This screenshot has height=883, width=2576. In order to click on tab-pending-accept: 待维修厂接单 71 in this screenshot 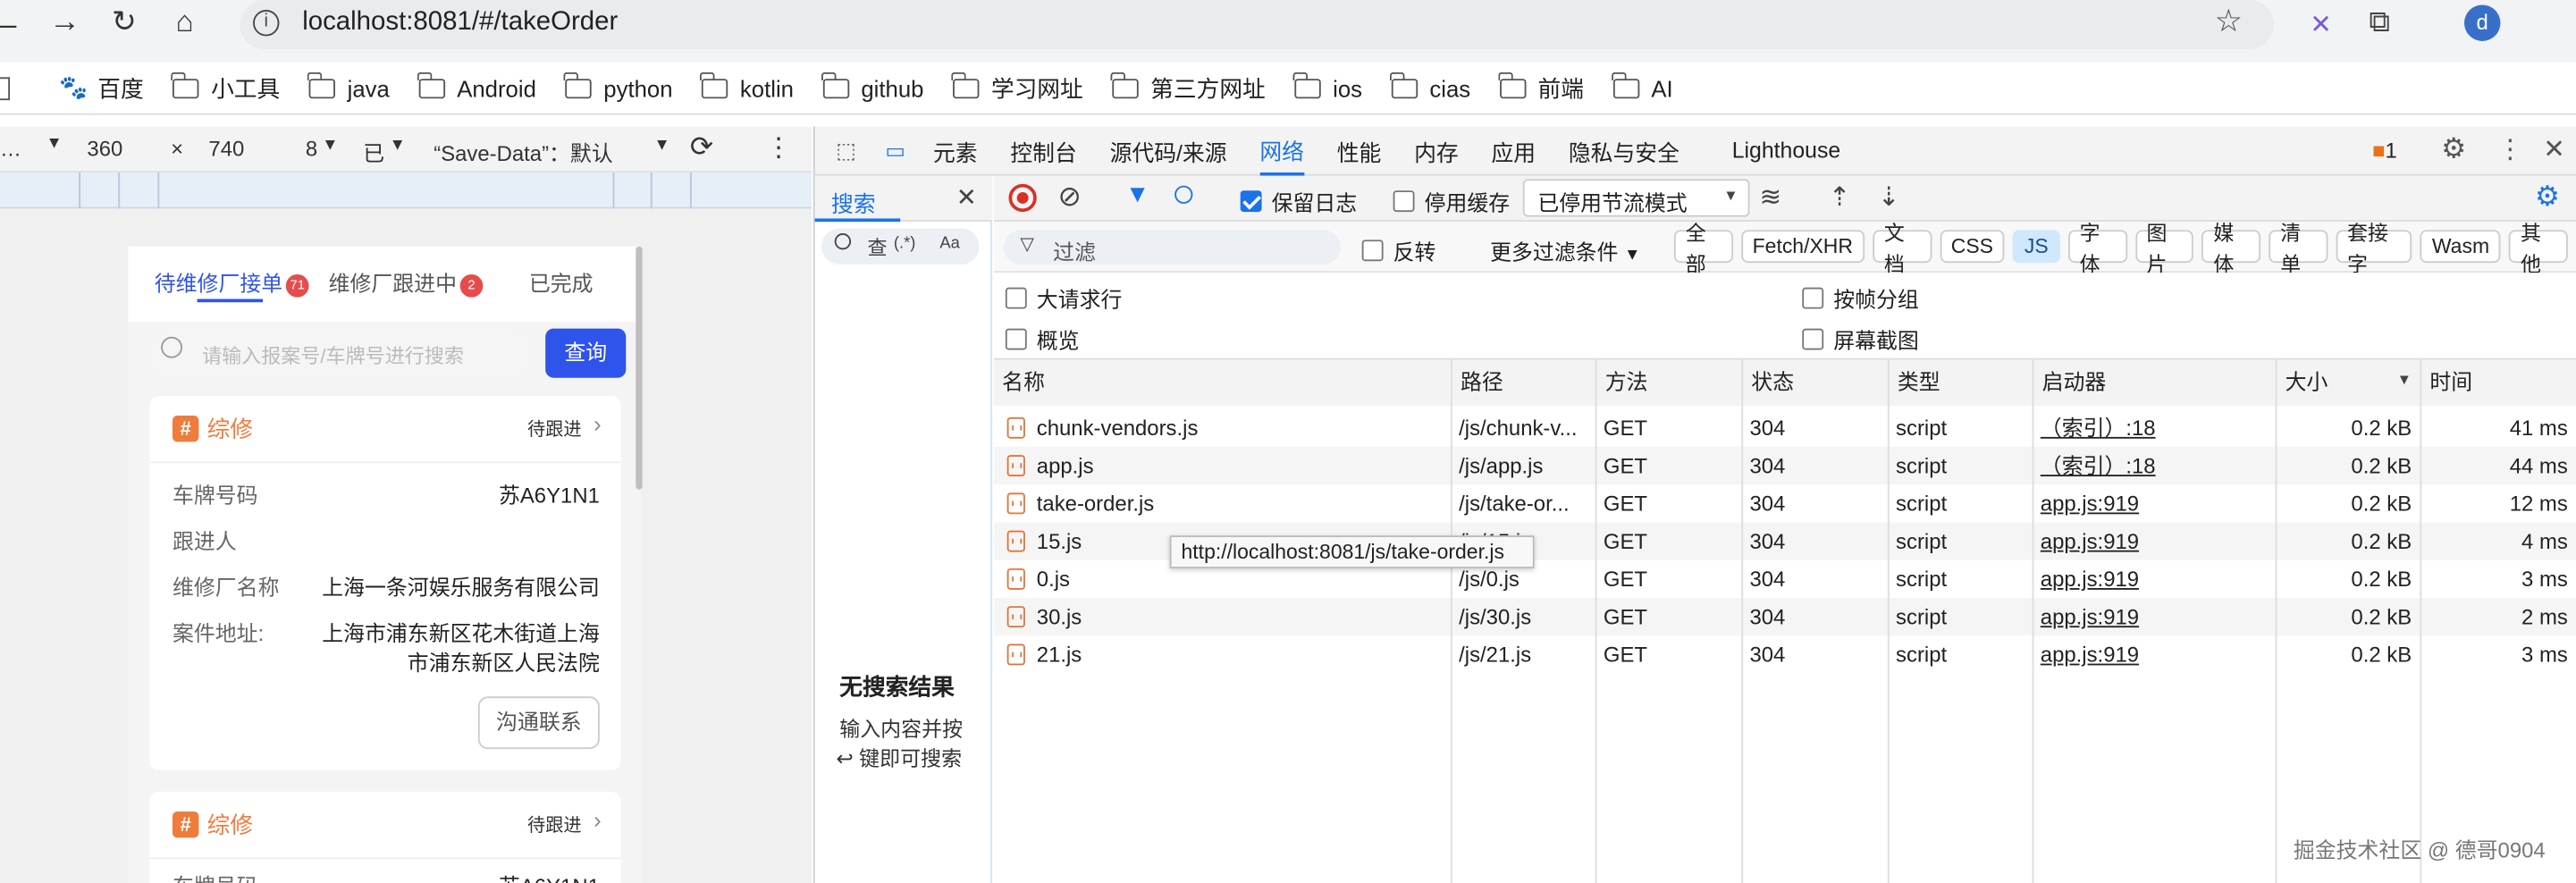, I will do `click(232, 282)`.